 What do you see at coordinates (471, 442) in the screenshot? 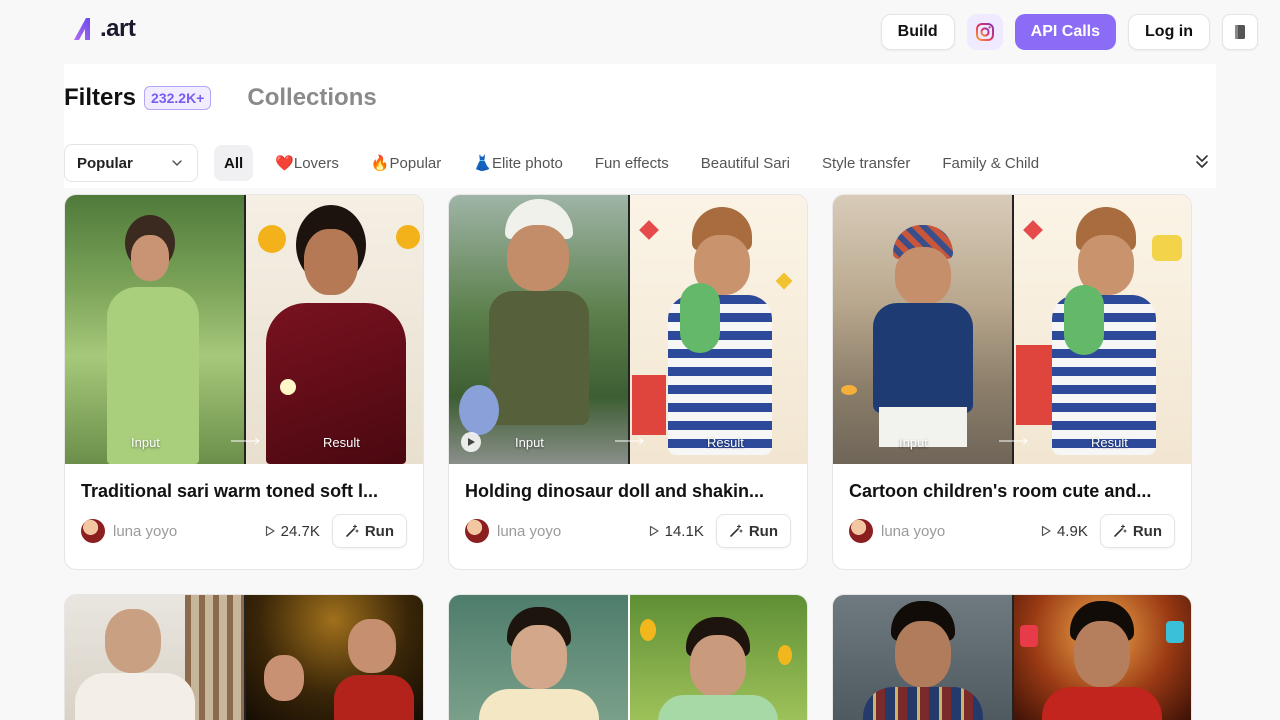
I see `video-play-icon` at bounding box center [471, 442].